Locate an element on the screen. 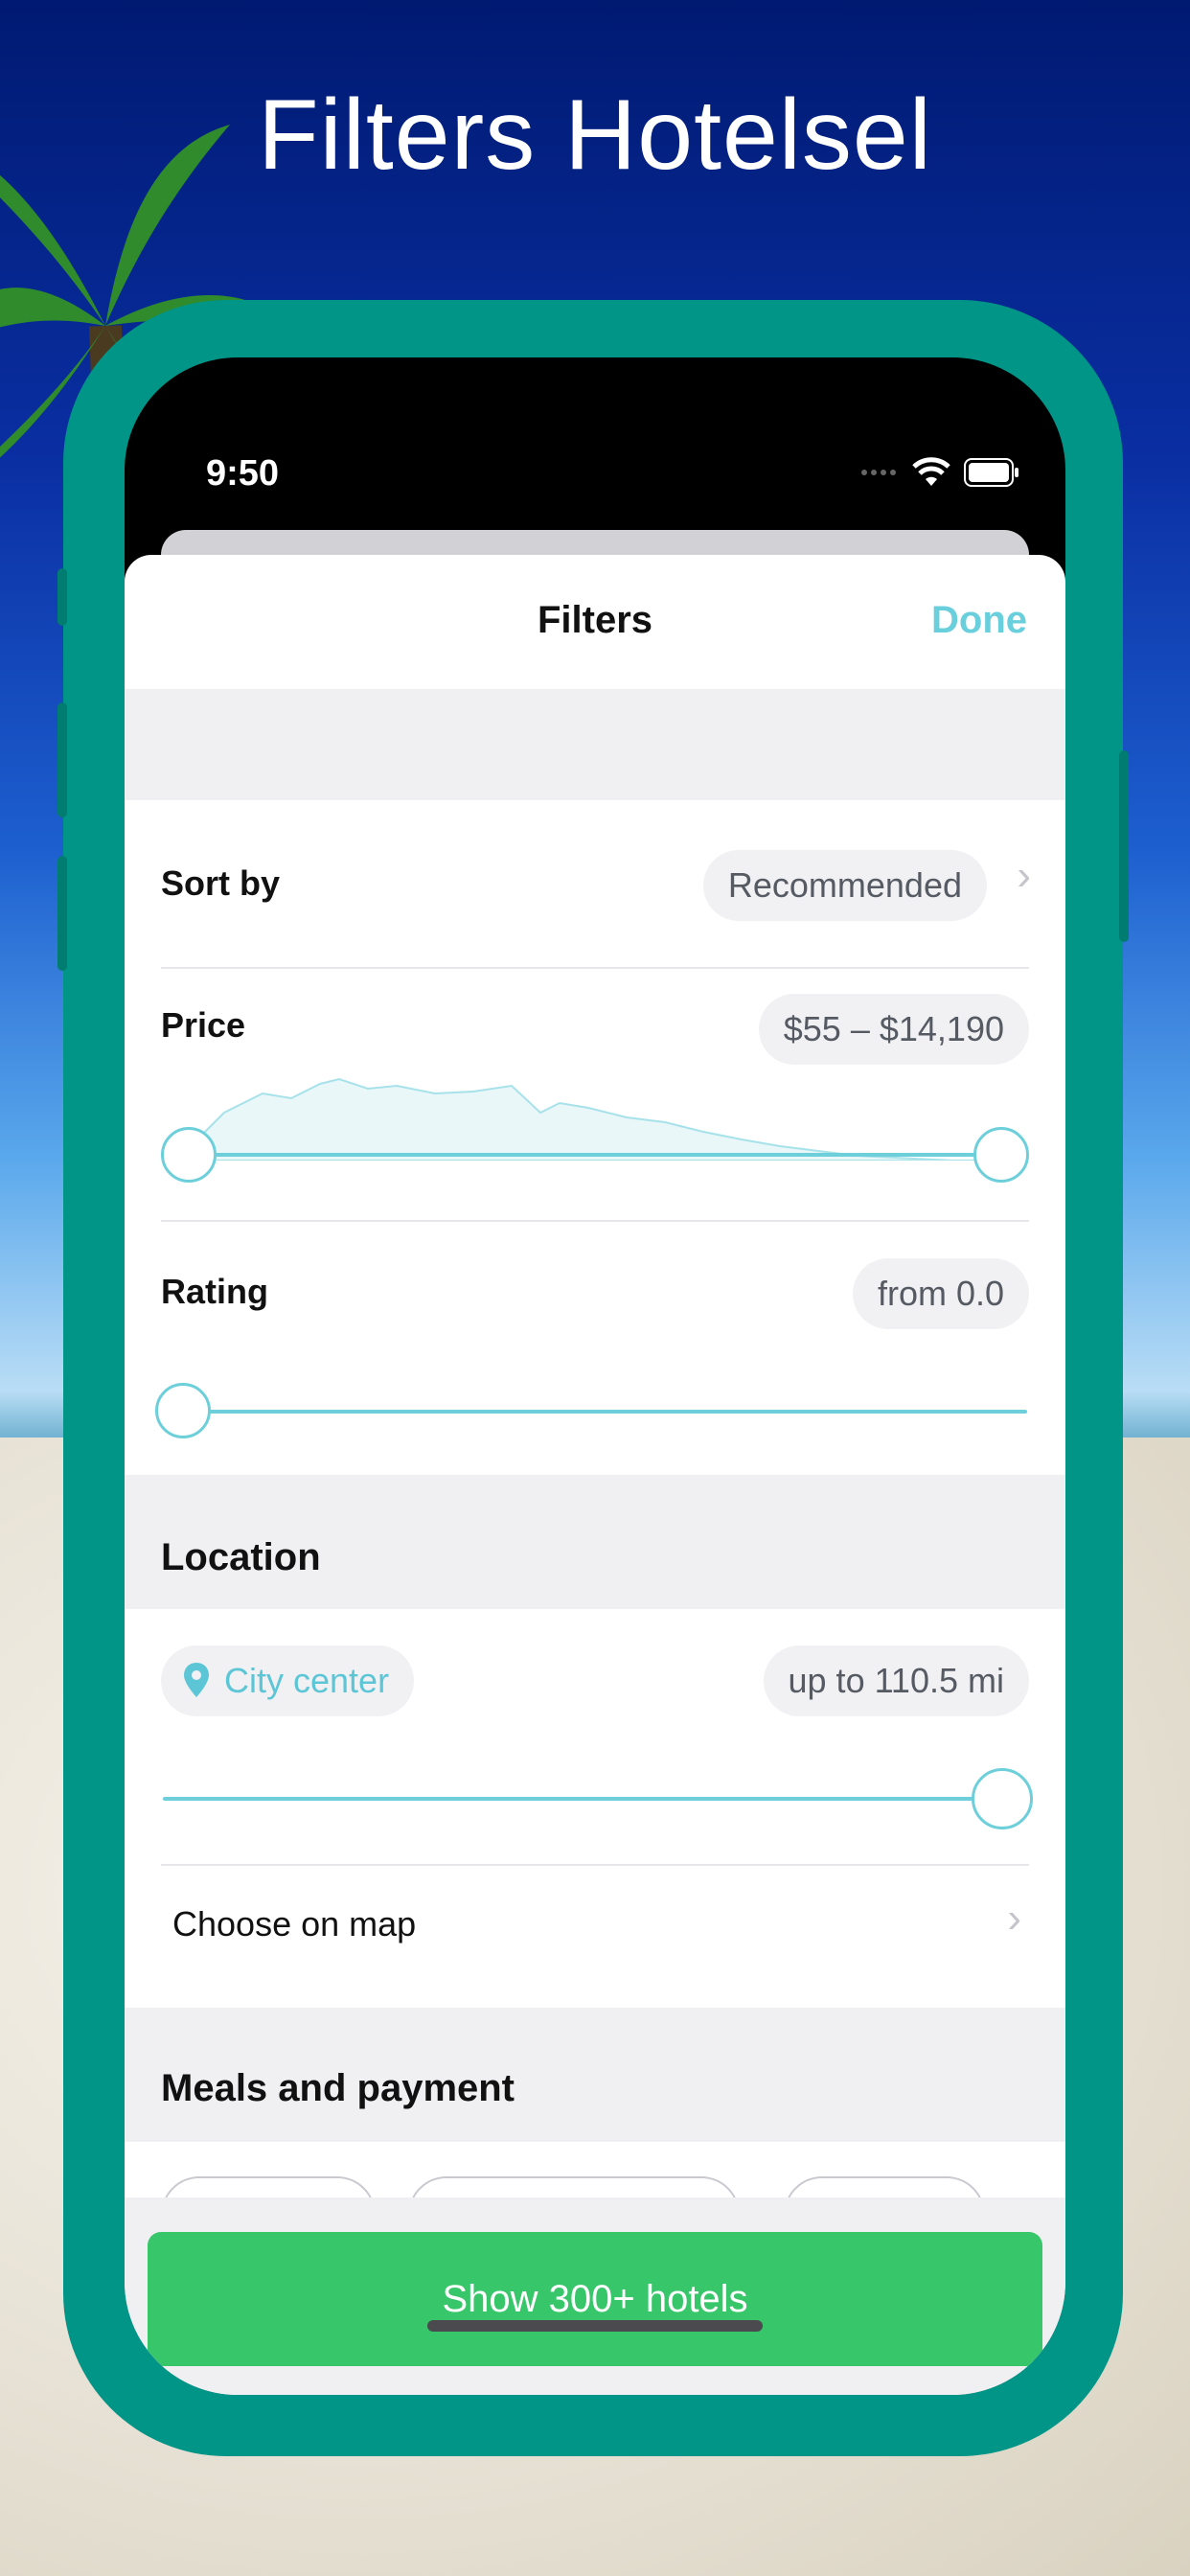 The image size is (1190, 2576). home-indicator is located at coordinates (595, 2326).